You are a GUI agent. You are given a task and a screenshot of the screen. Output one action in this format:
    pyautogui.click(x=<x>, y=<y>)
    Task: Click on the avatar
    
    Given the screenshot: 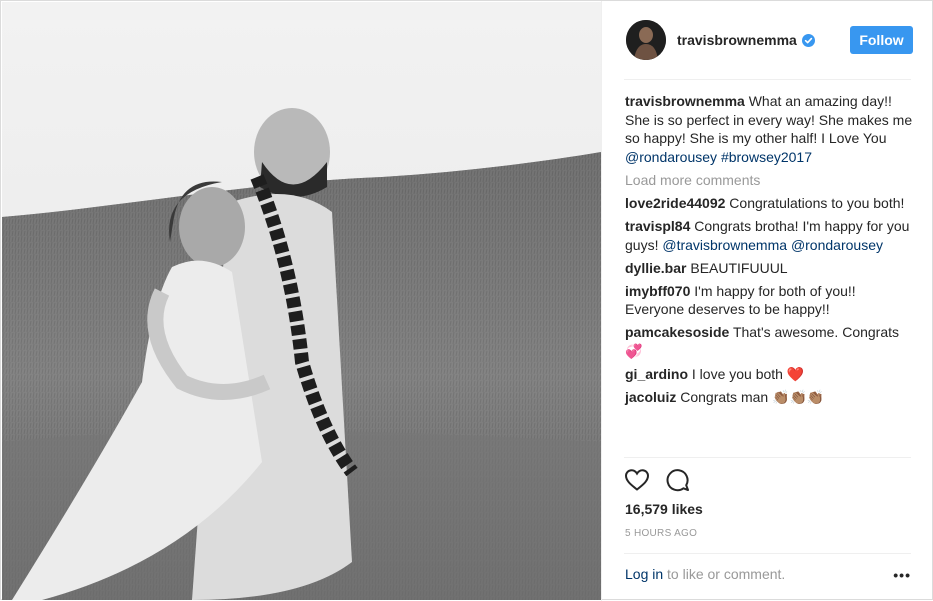 What is the action you would take?
    pyautogui.click(x=646, y=40)
    